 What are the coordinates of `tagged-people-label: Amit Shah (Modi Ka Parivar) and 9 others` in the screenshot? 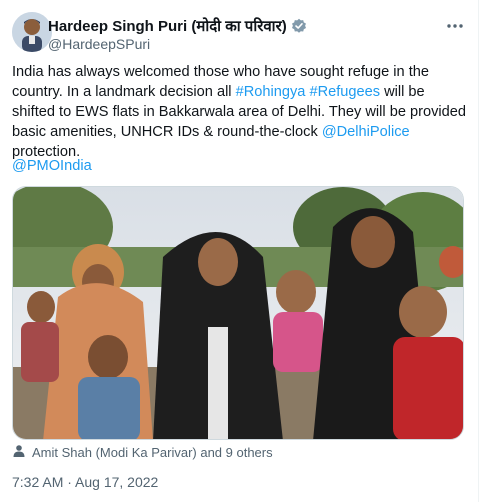 It's located at (152, 452).